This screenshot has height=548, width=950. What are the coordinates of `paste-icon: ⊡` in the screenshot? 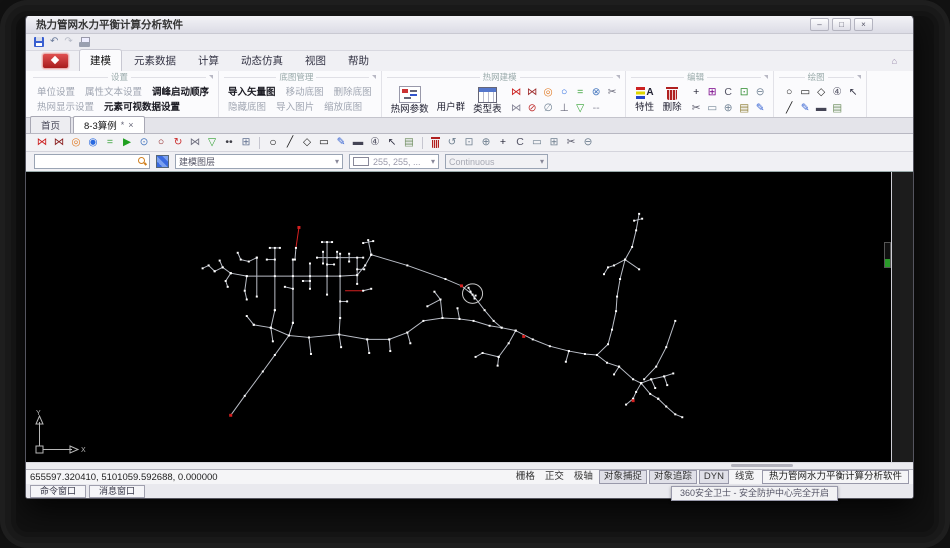 It's located at (744, 92).